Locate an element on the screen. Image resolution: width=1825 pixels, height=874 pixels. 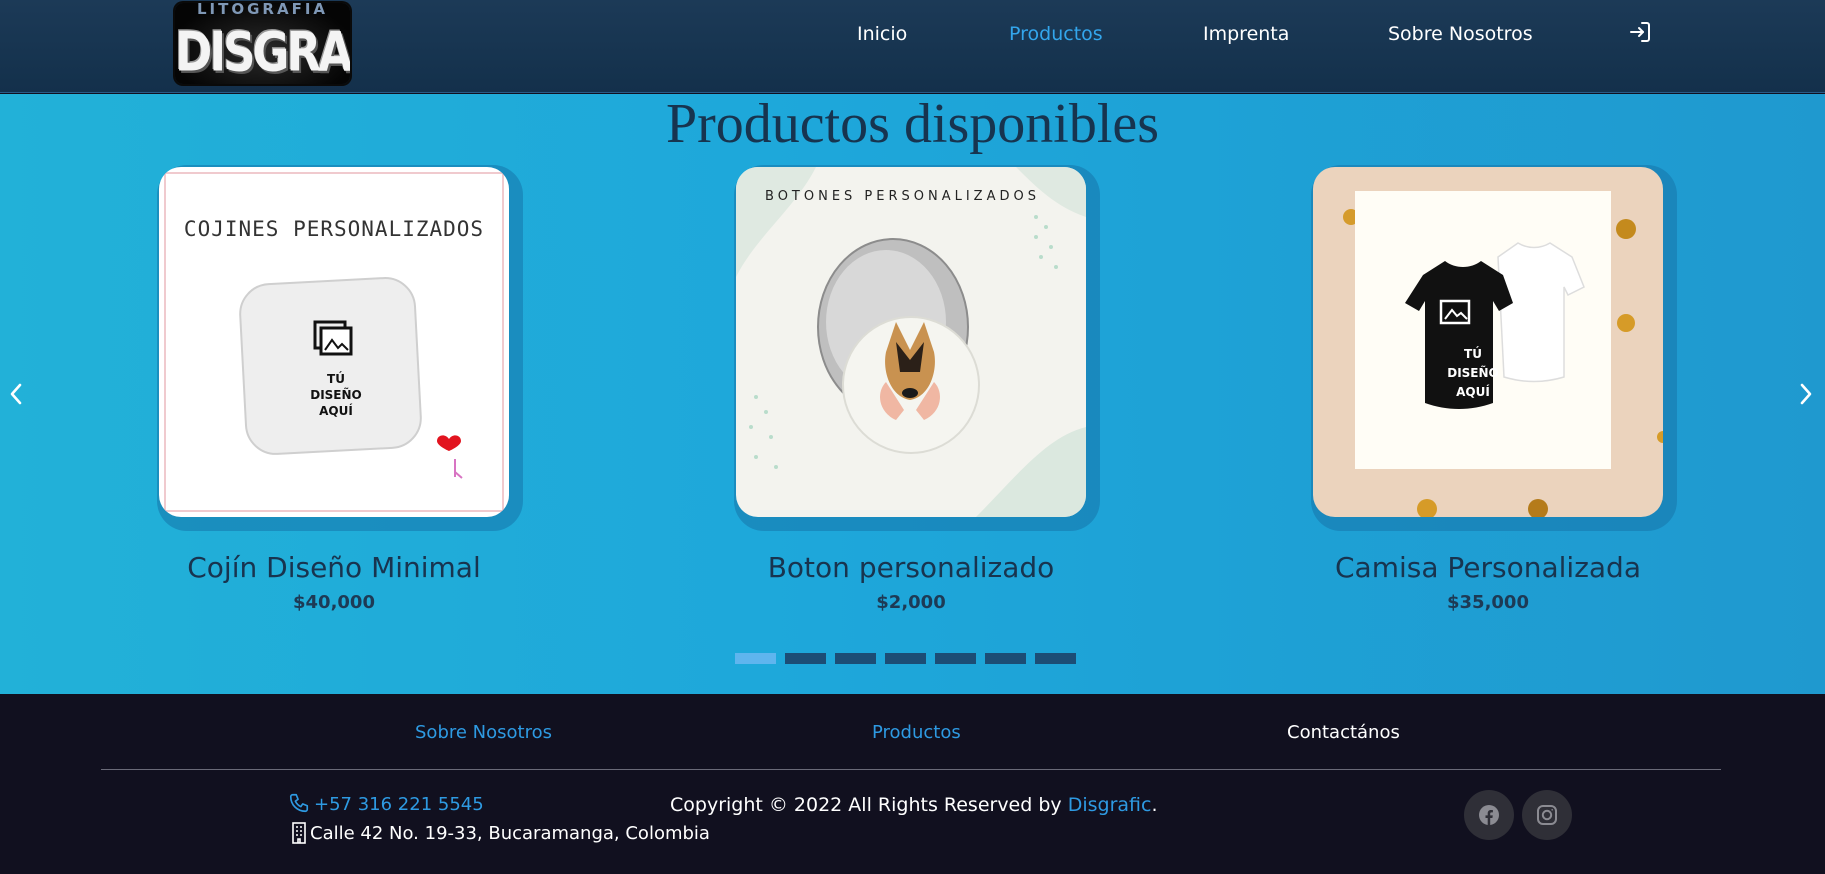
button-image is located at coordinates (911, 342).